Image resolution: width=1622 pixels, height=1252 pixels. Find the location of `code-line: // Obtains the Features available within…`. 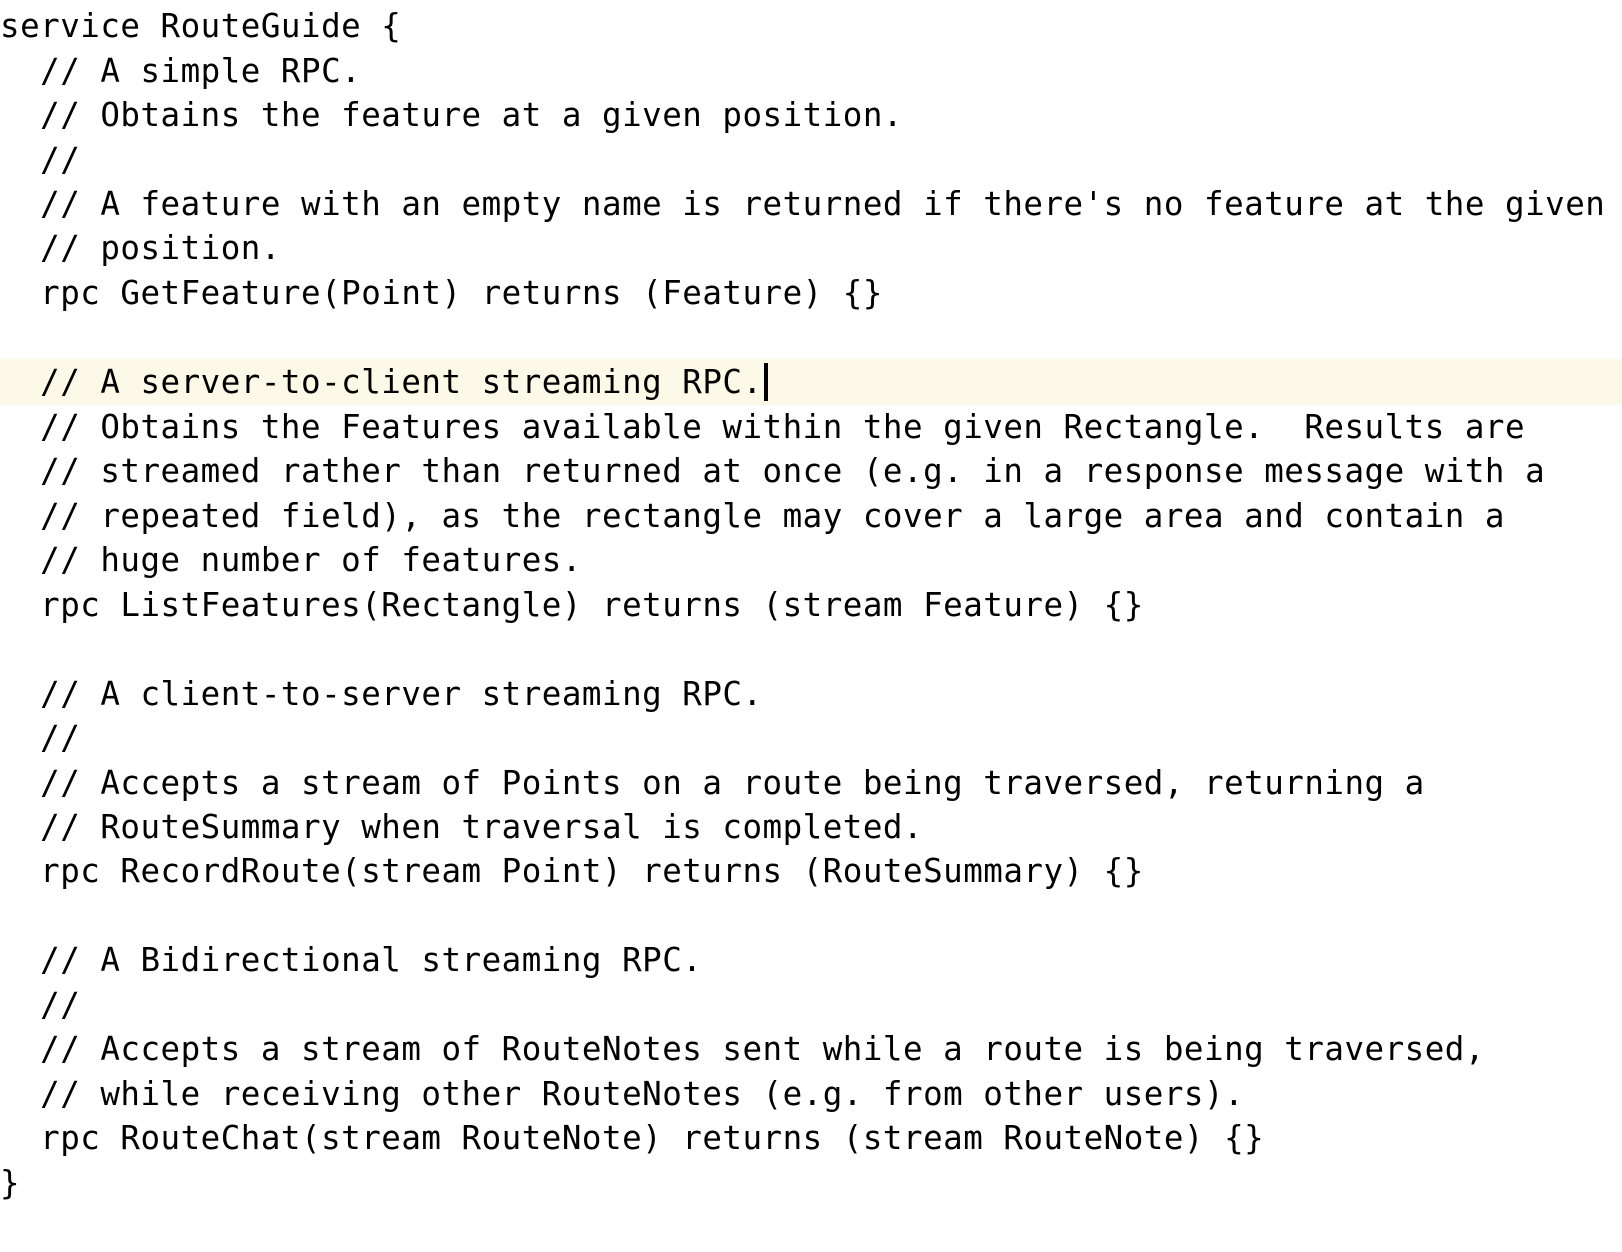

code-line: // Obtains the Features available within… is located at coordinates (811, 427).